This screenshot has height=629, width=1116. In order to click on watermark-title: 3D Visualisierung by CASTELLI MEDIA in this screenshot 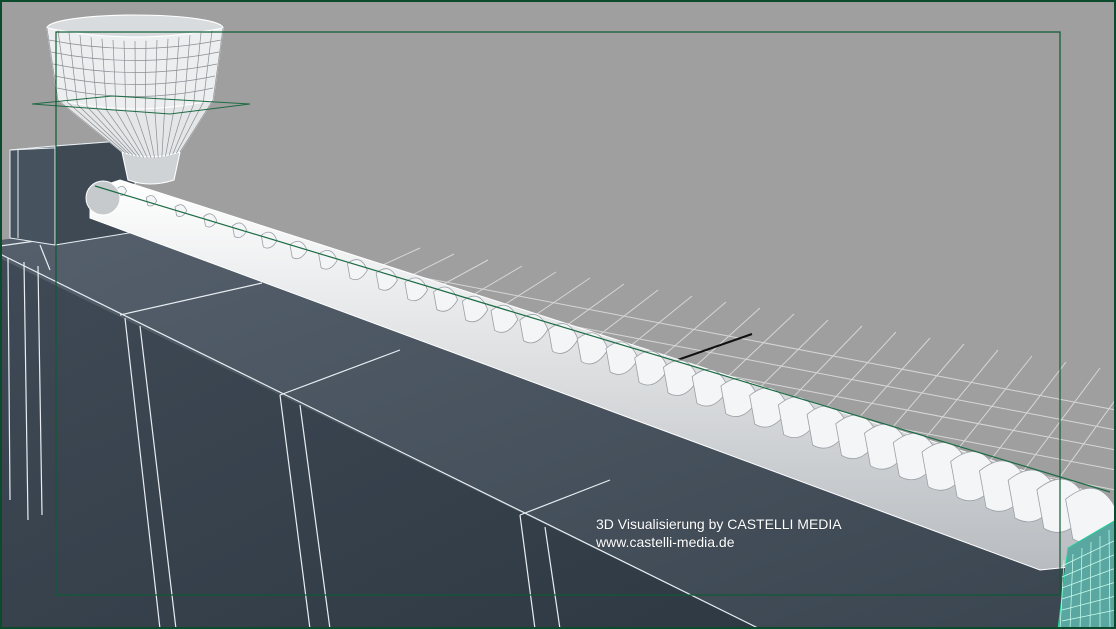, I will do `click(719, 524)`.